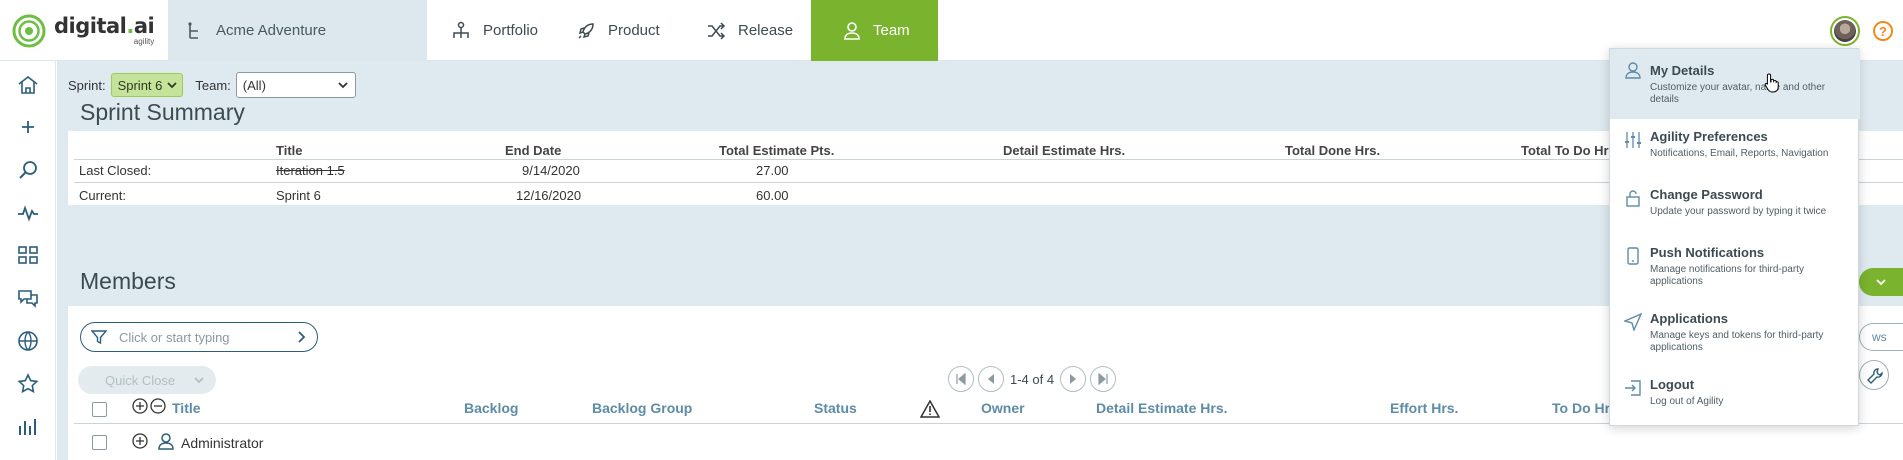  What do you see at coordinates (1687, 401) in the screenshot?
I see `menu-desc: Log out of Agility` at bounding box center [1687, 401].